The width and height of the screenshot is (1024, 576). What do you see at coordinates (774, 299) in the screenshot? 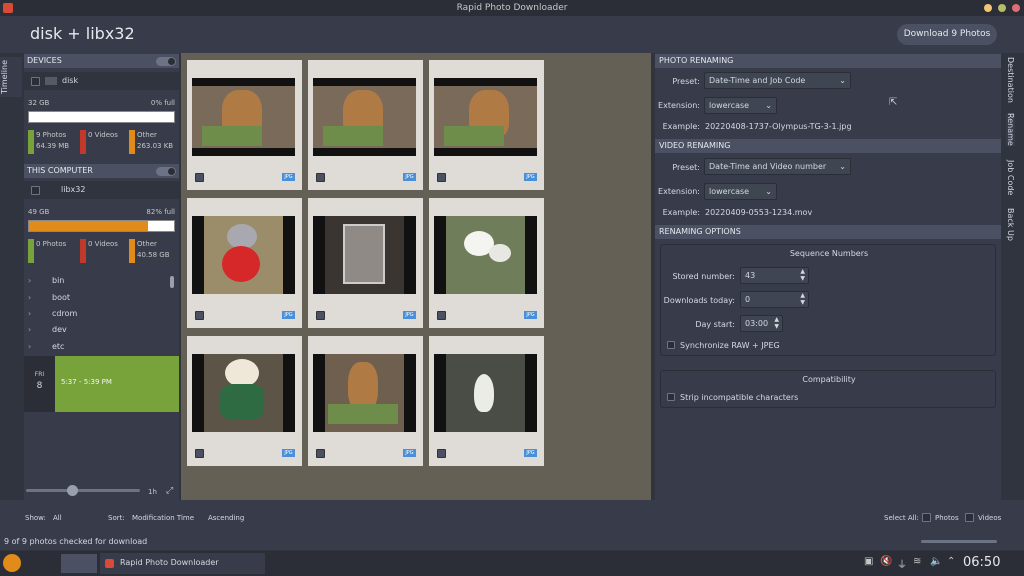
I see `downloads-today-spinbox: 0 ▲ ▼` at bounding box center [774, 299].